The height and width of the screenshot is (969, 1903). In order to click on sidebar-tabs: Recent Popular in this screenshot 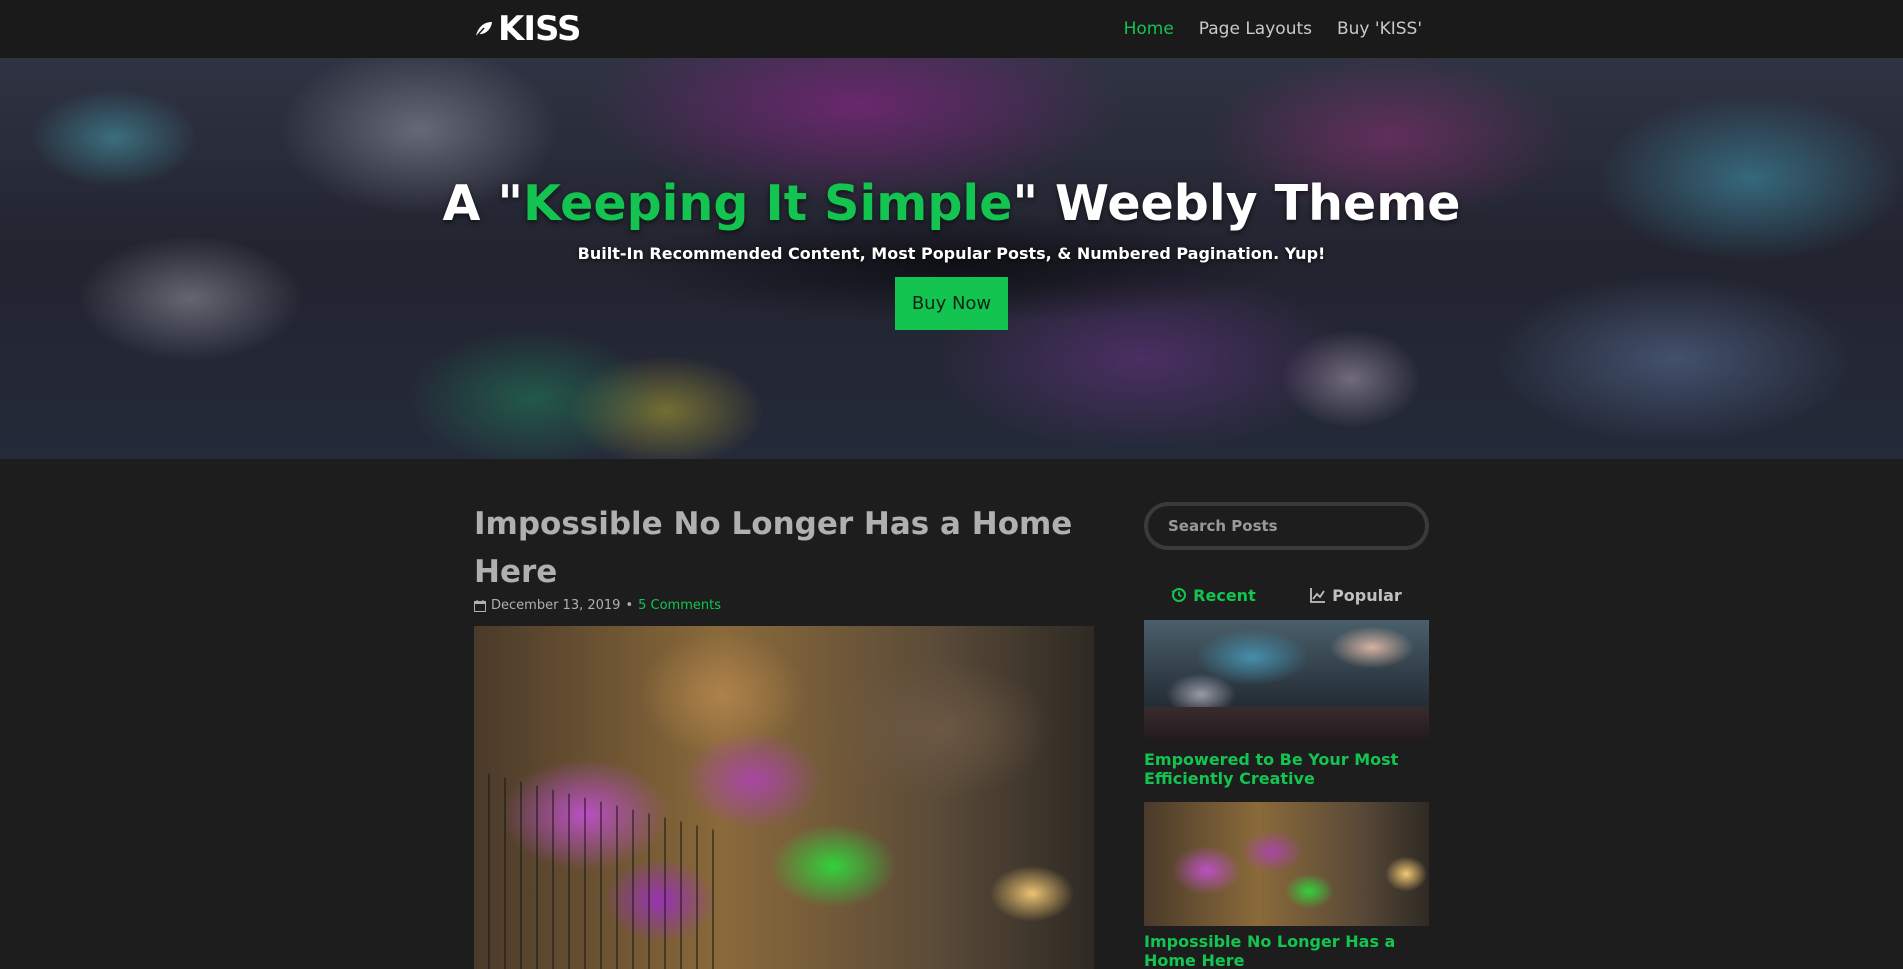, I will do `click(1286, 595)`.